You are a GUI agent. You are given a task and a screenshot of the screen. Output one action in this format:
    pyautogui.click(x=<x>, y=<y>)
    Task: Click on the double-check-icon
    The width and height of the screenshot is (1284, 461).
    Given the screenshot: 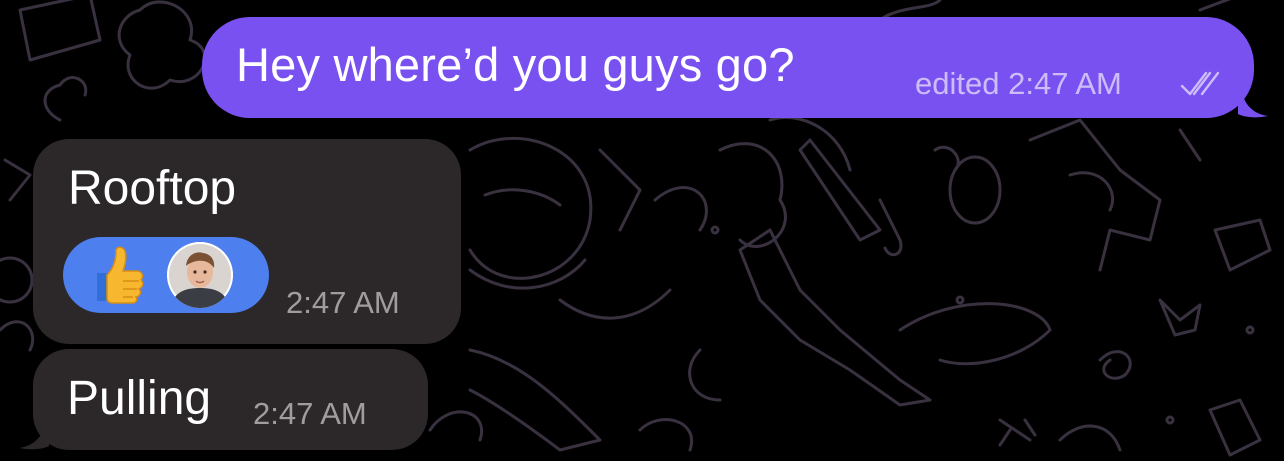 What is the action you would take?
    pyautogui.click(x=1200, y=83)
    